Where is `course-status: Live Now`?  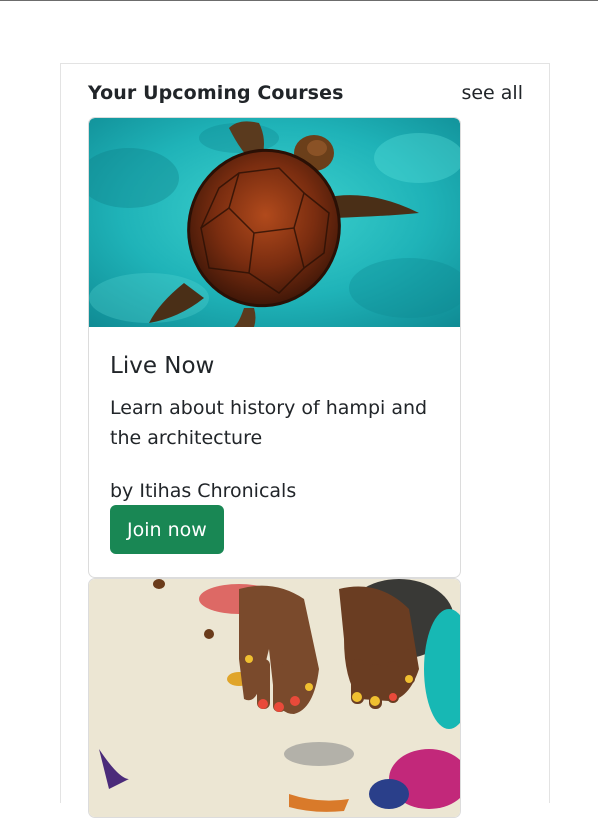 course-status: Live Now is located at coordinates (162, 366).